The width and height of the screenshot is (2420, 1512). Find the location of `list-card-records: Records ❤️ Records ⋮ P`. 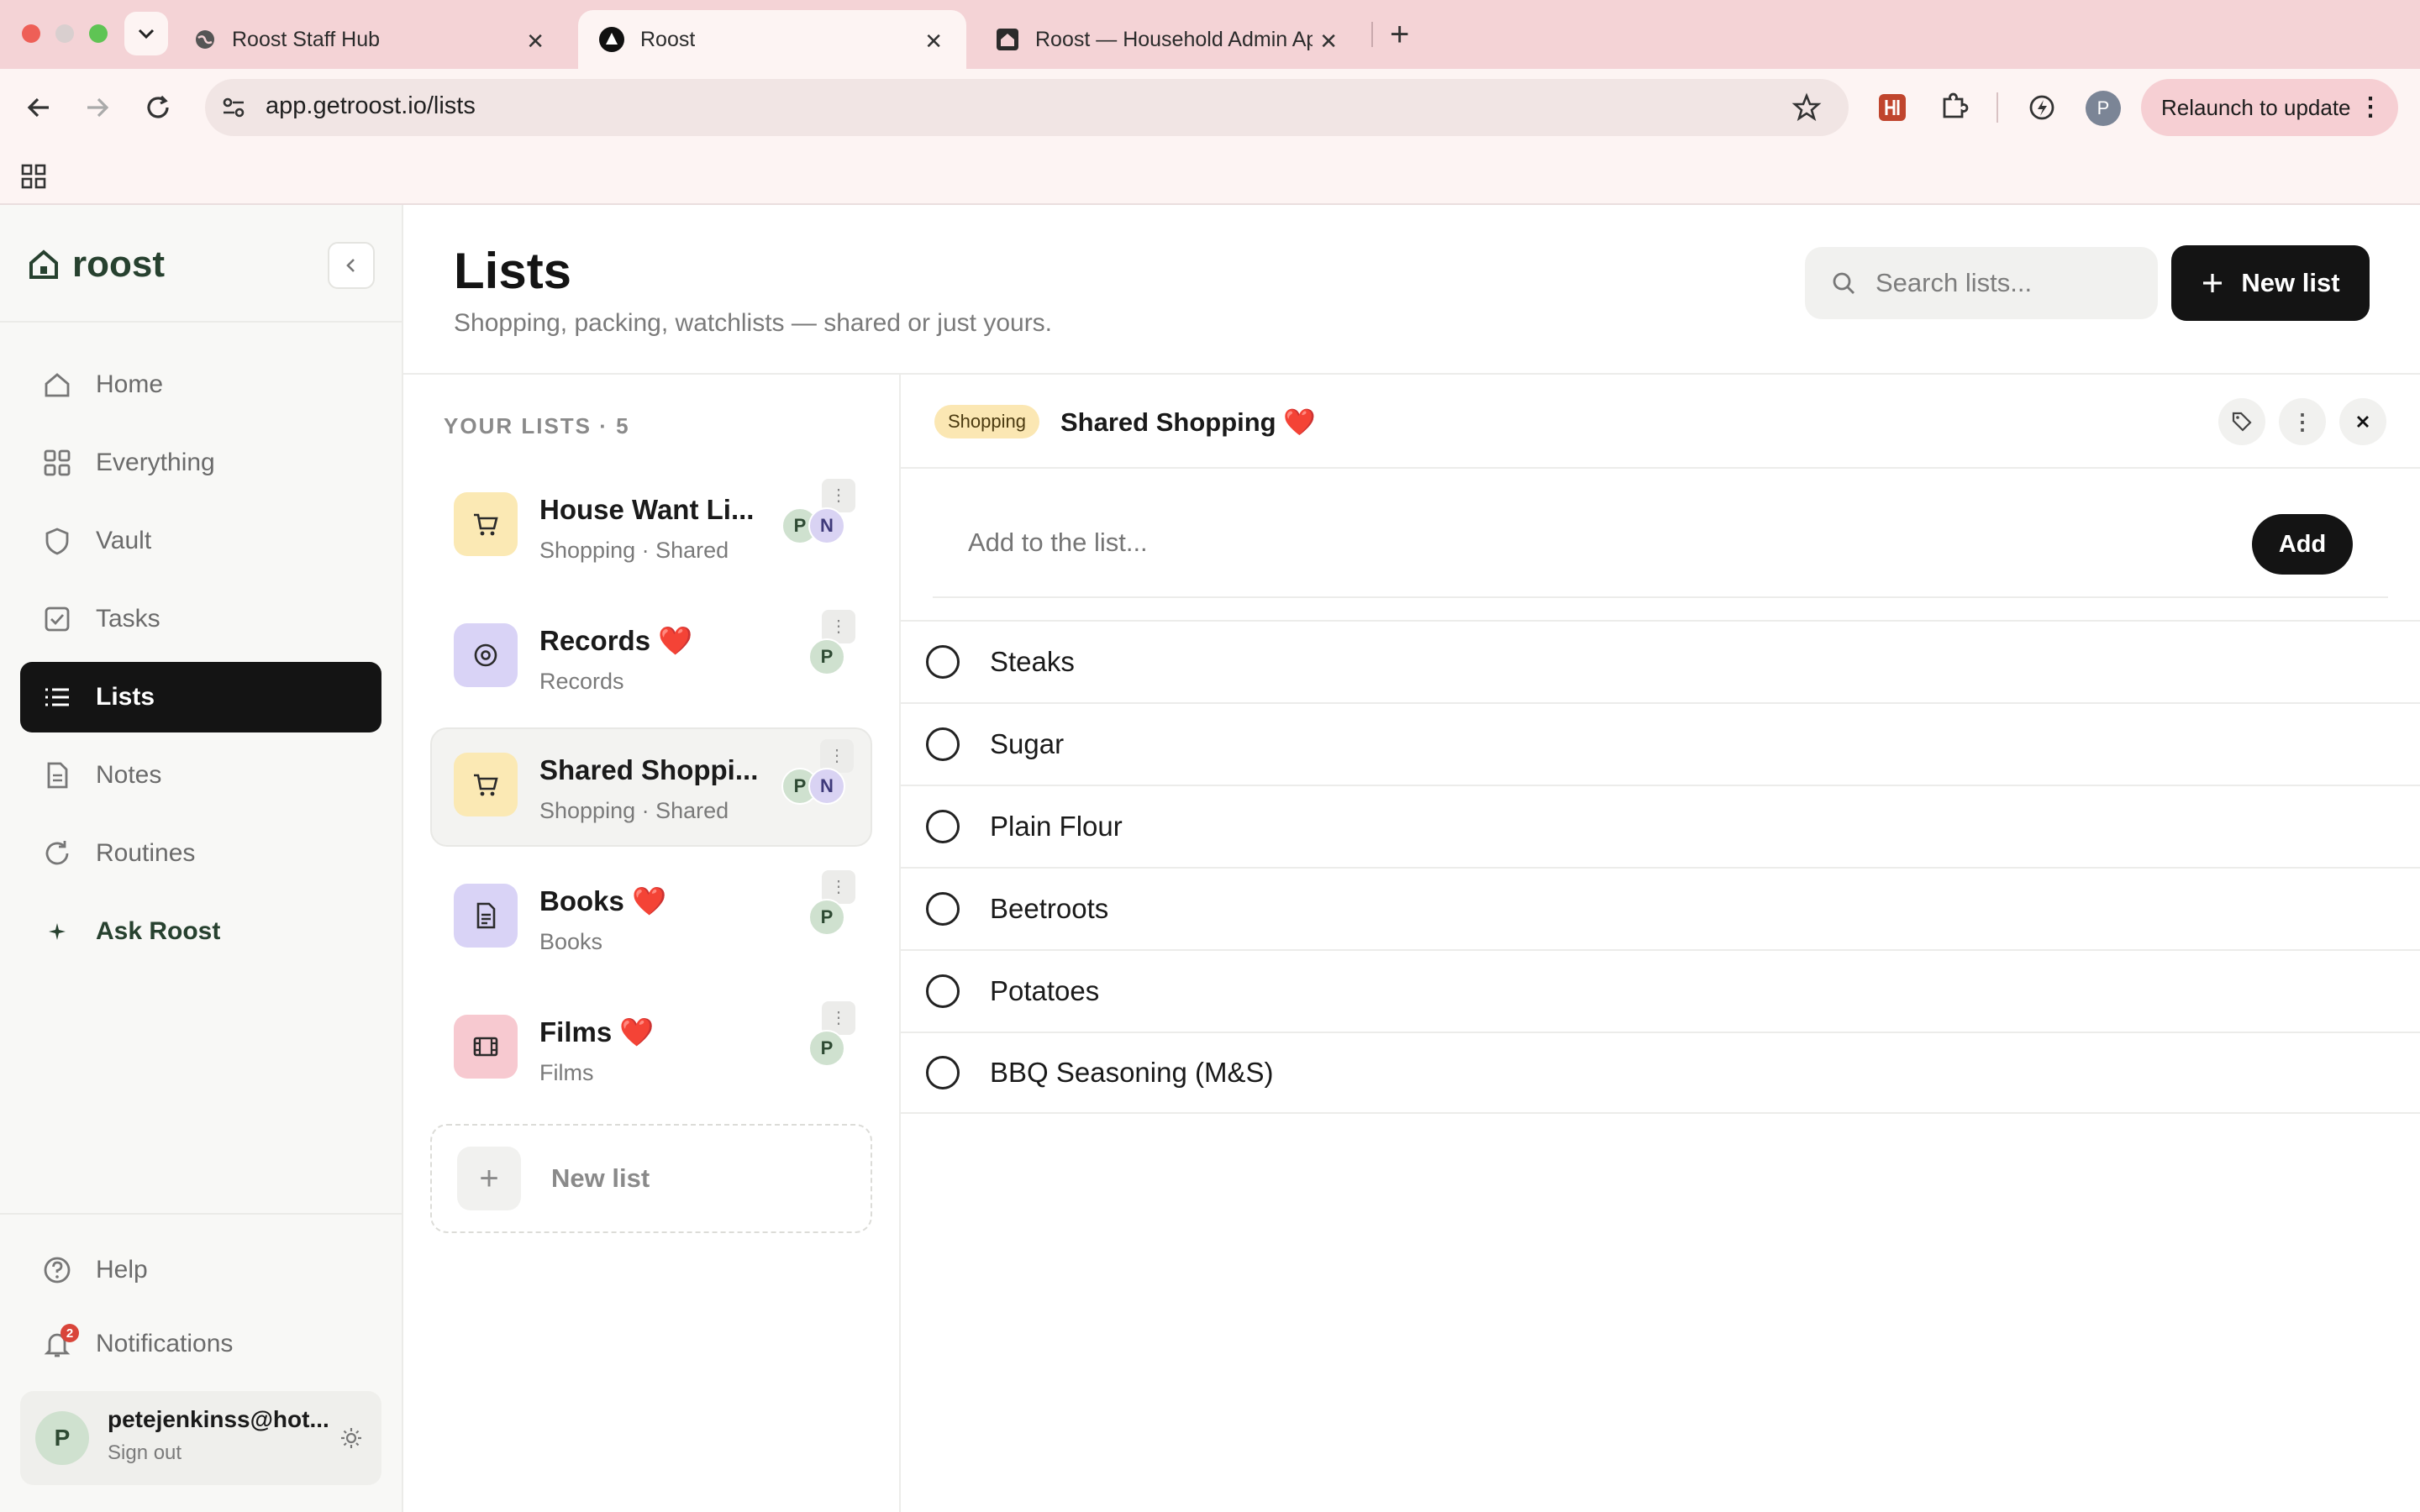

list-card-records: Records ❤️ Records ⋮ P is located at coordinates (651, 657).